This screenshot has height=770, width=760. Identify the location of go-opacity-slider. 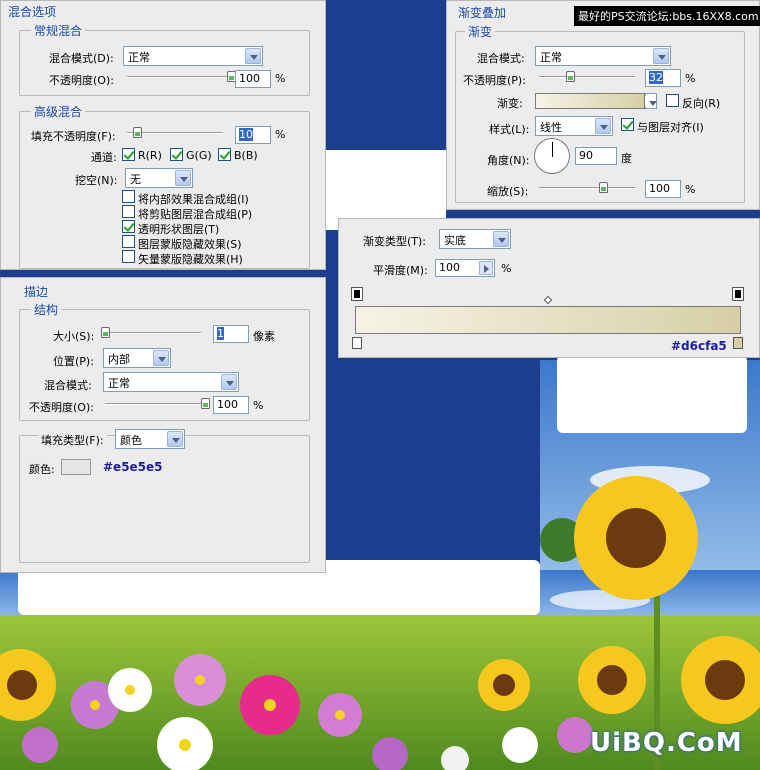
(587, 77).